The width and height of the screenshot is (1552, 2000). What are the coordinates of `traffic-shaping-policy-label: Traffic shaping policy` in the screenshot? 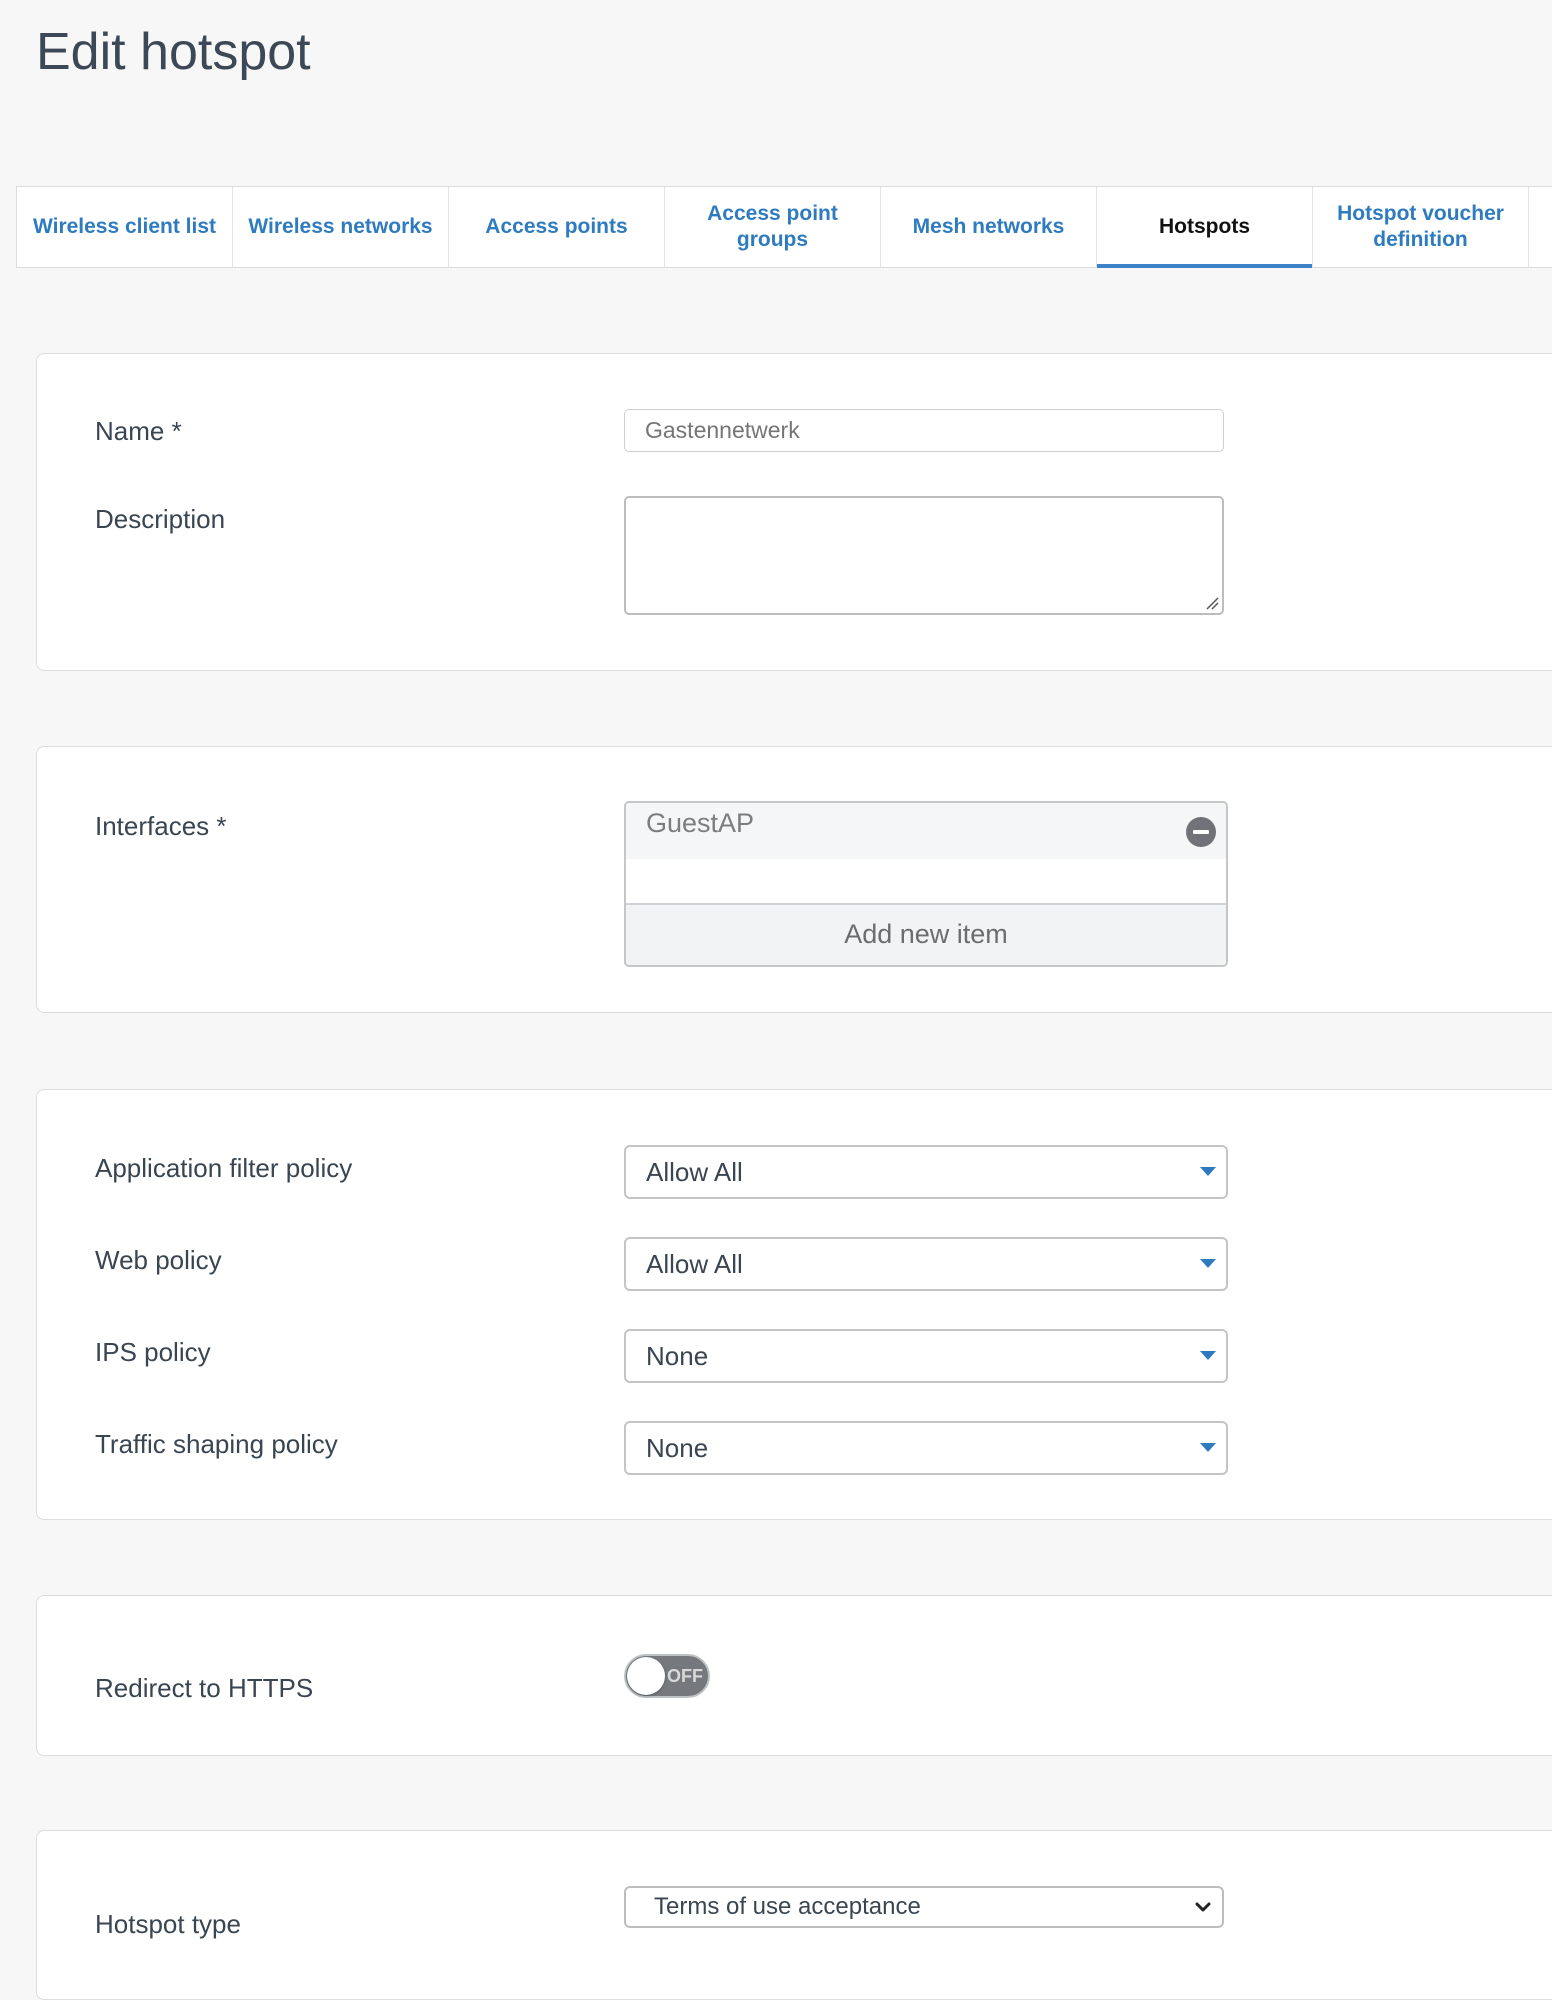 It's located at (216, 1444).